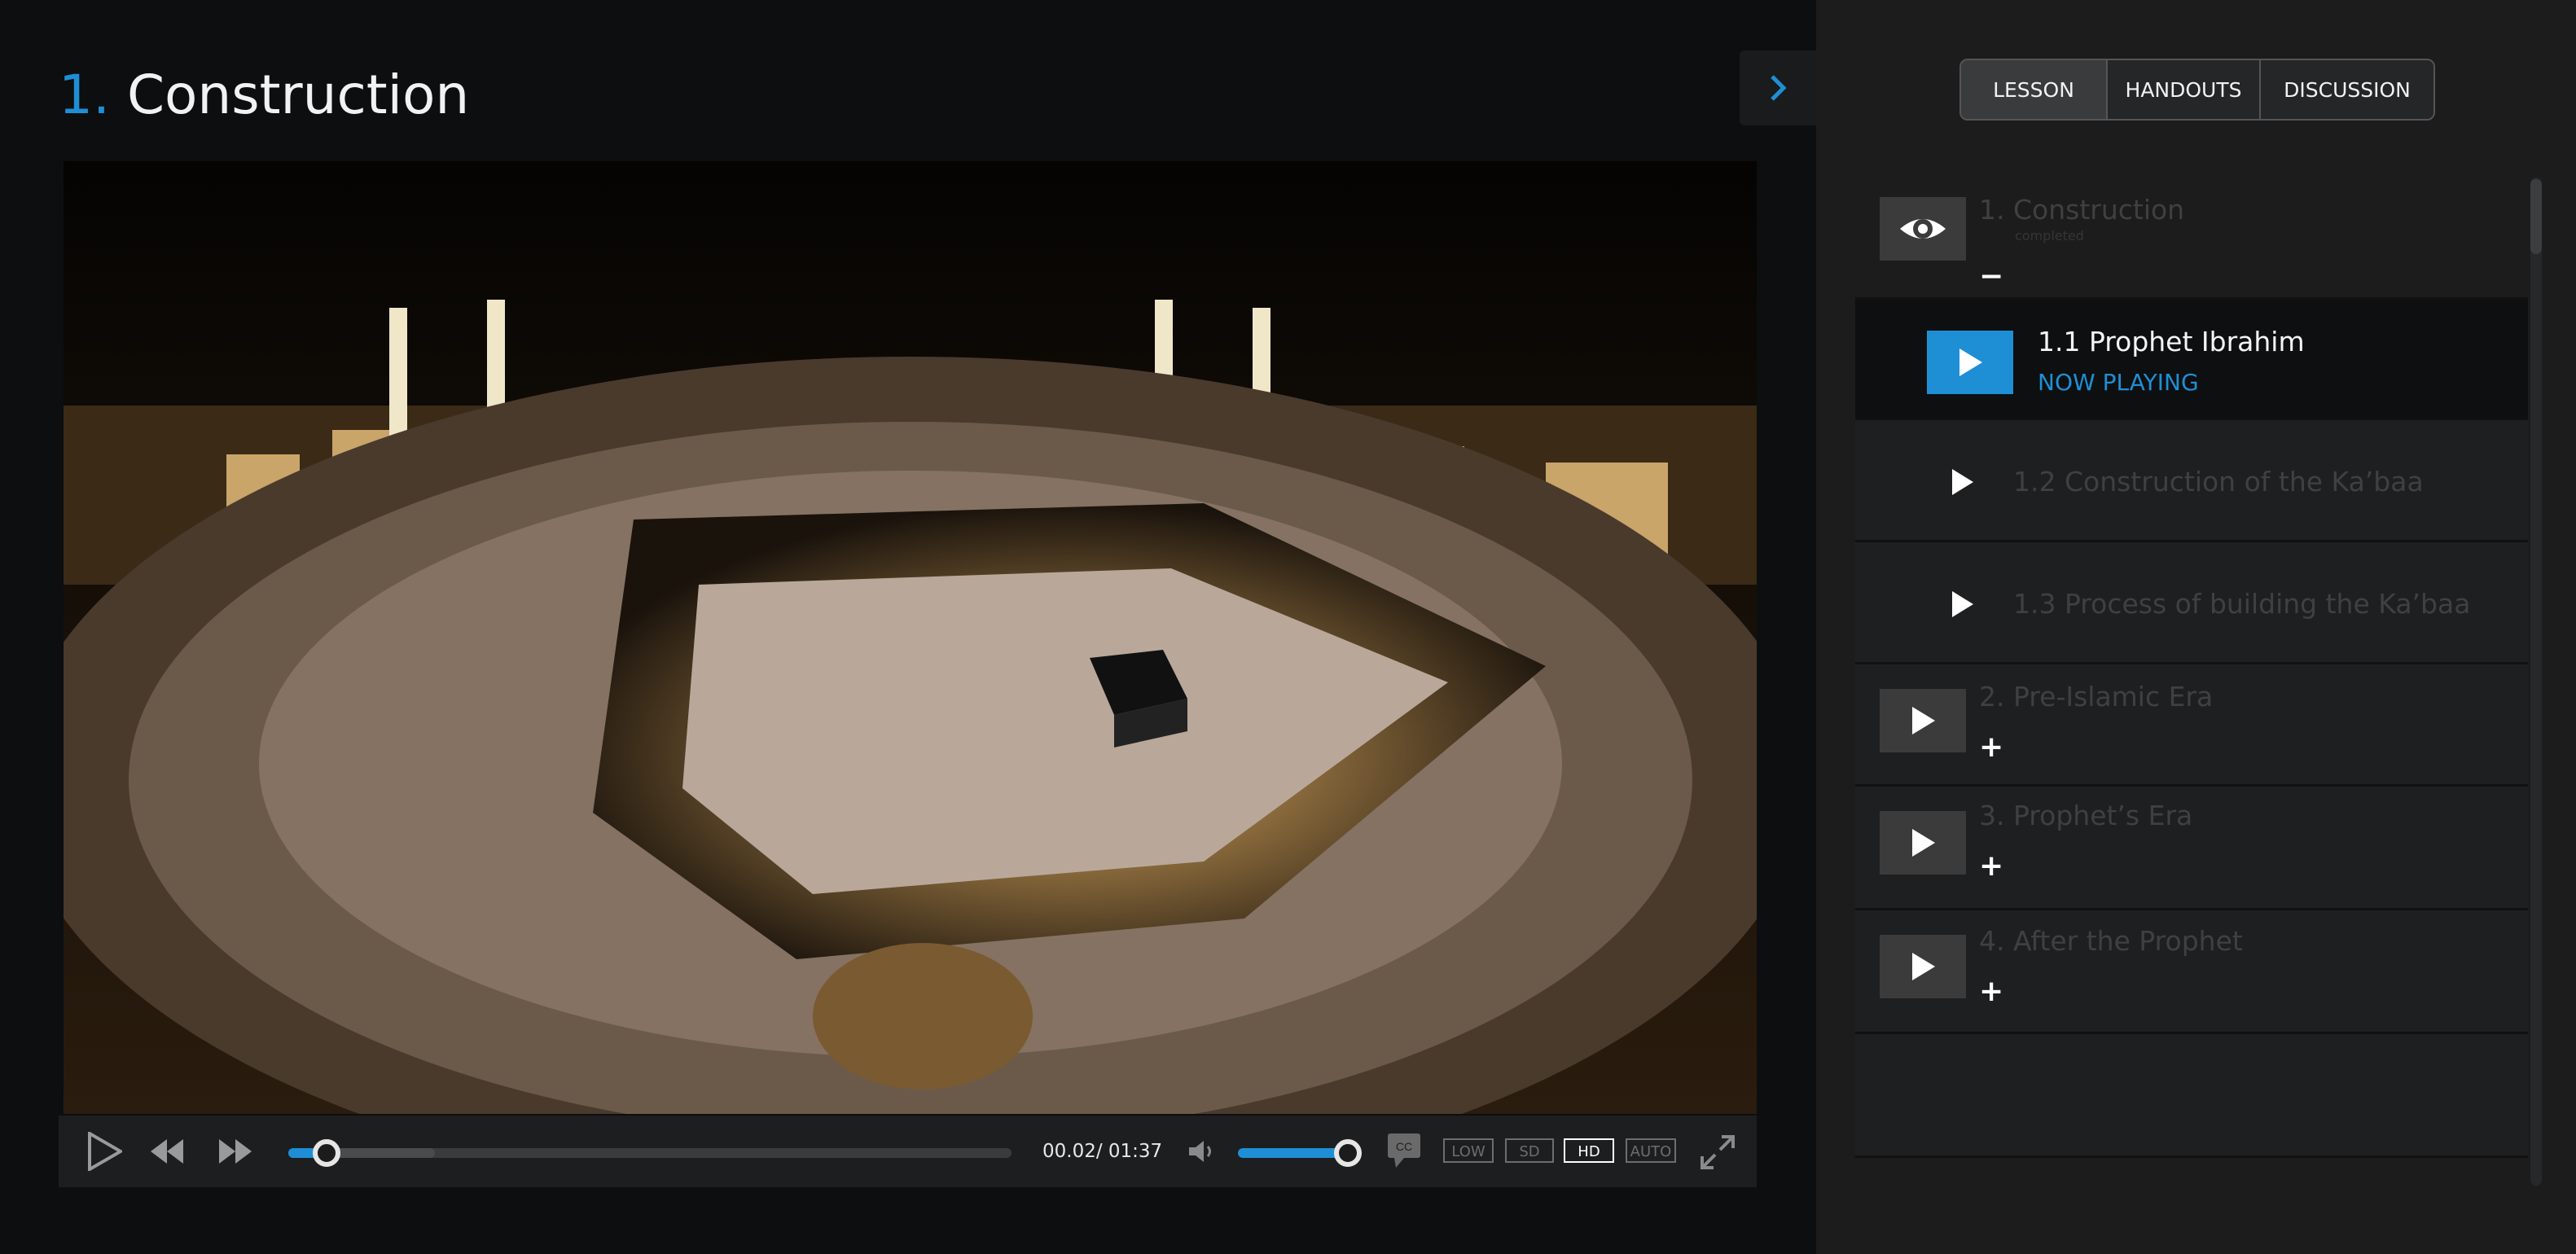 The image size is (2576, 1254). I want to click on collapse-sidebar-button, so click(1778, 87).